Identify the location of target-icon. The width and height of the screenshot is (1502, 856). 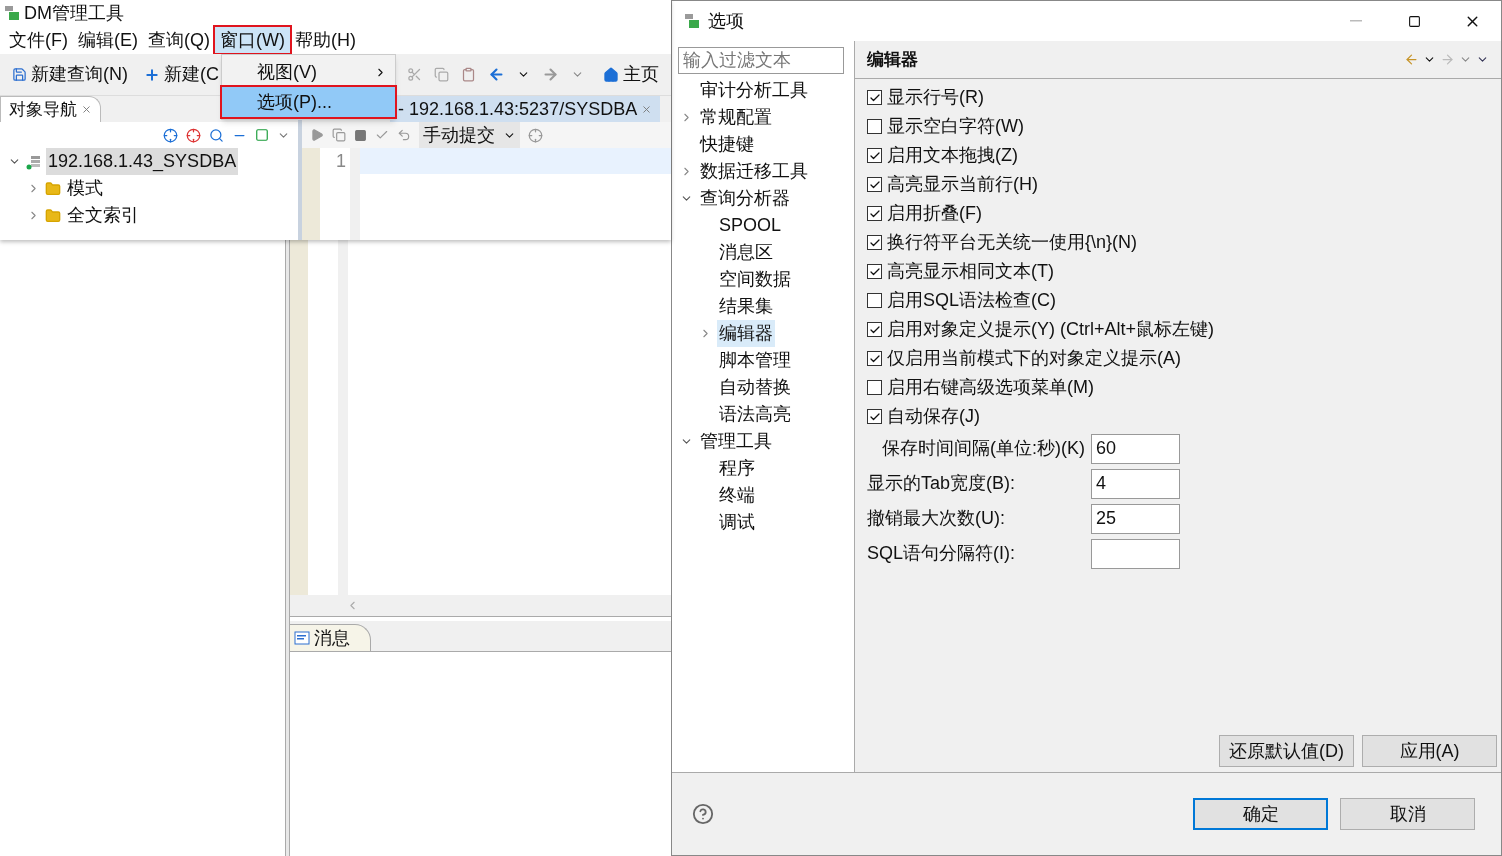
(535, 135).